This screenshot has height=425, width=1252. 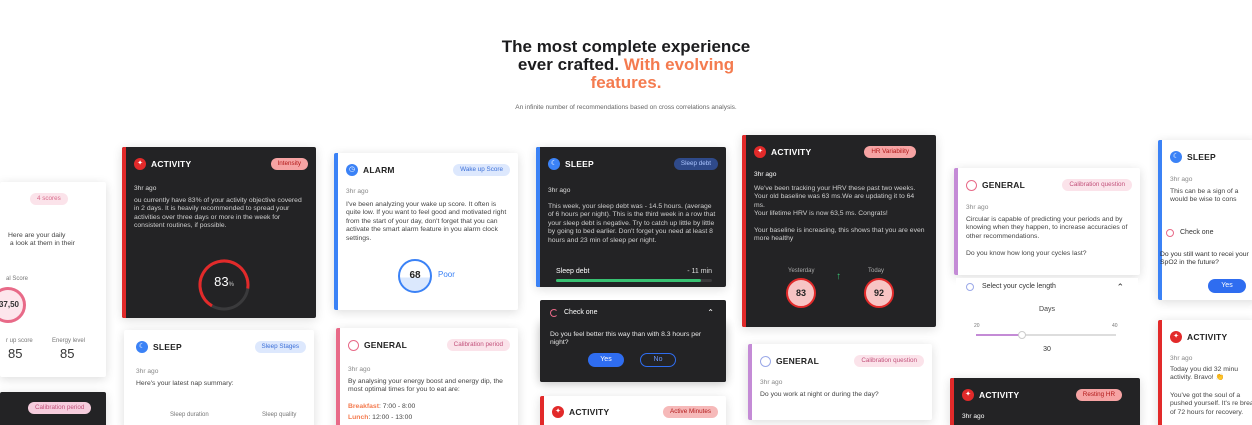 I want to click on loader-icon, so click(x=554, y=313).